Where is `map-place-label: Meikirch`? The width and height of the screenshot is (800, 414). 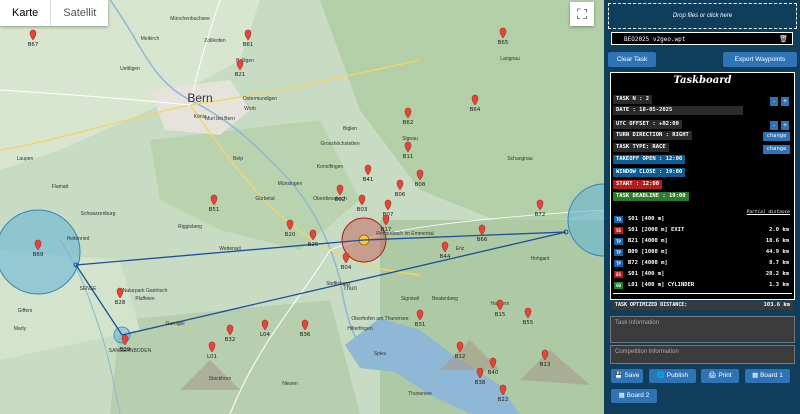 map-place-label: Meikirch is located at coordinates (150, 39).